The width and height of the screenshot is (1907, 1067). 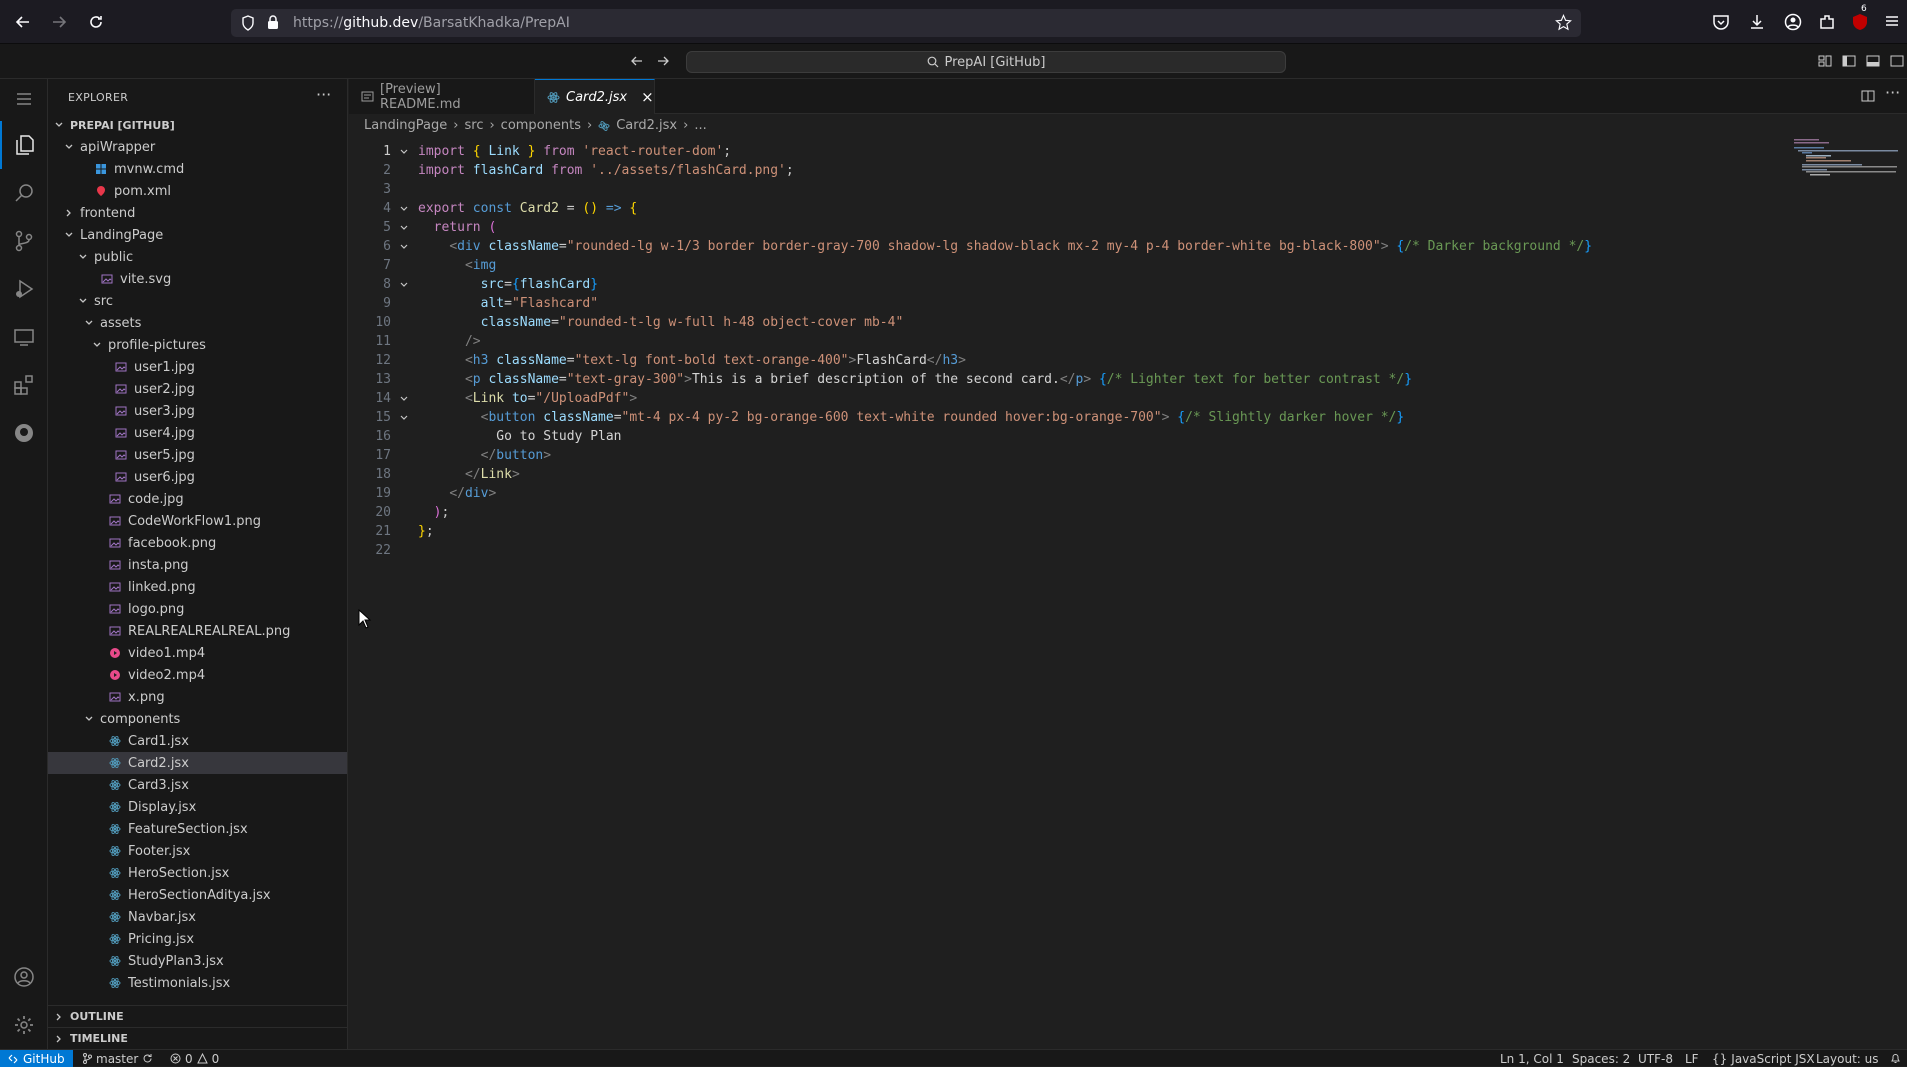 What do you see at coordinates (1601, 1058) in the screenshot?
I see `indentation: Spaces: 2` at bounding box center [1601, 1058].